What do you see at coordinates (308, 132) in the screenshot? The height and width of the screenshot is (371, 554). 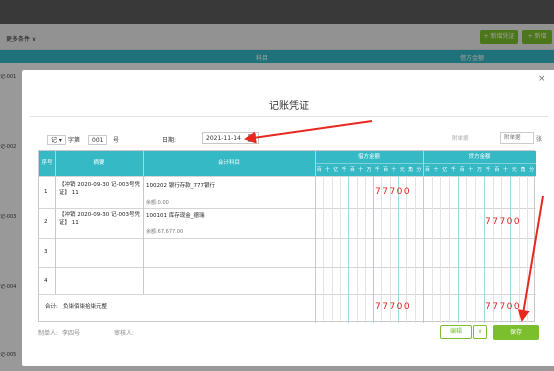 I see `arrow-to-date` at bounding box center [308, 132].